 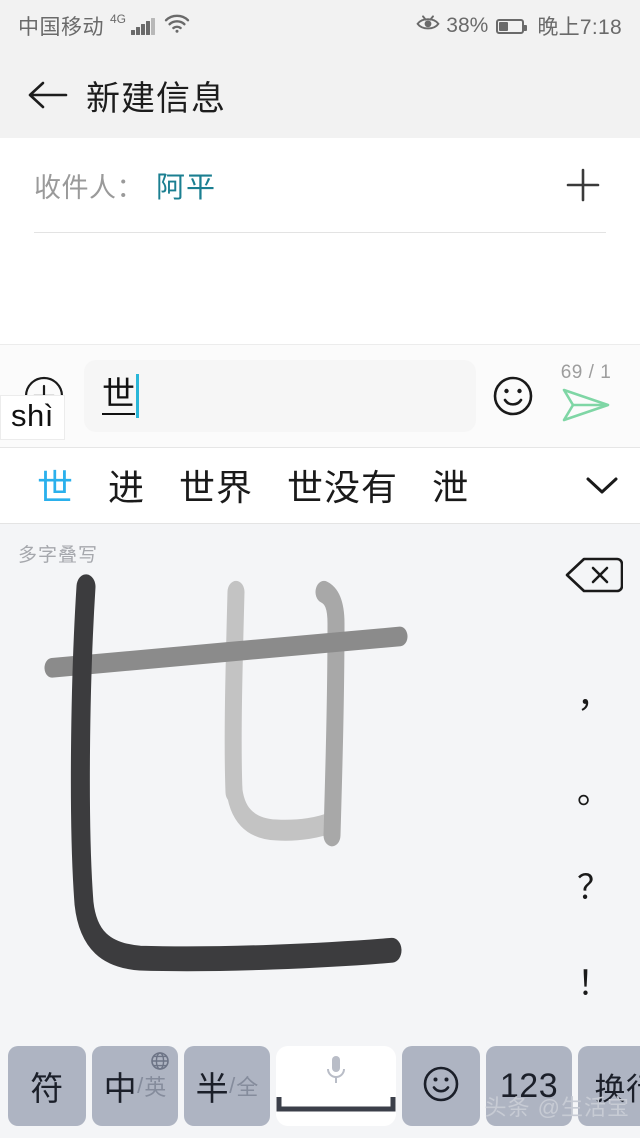 What do you see at coordinates (32, 417) in the screenshot?
I see `pinyin-tooltip: shì` at bounding box center [32, 417].